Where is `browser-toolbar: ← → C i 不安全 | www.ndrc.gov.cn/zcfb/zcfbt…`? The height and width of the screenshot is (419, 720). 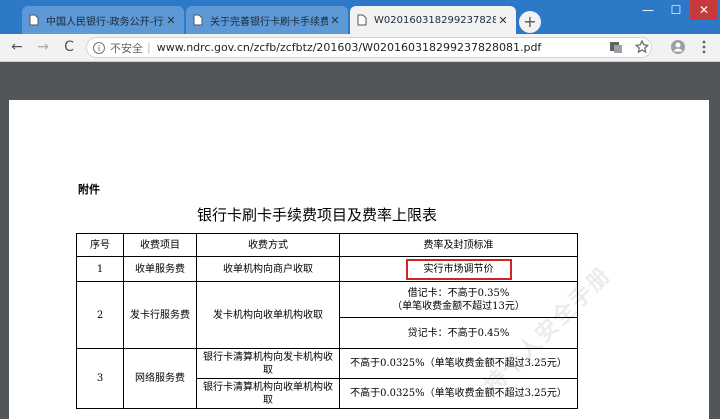
browser-toolbar: ← → C i 不安全 | www.ndrc.gov.cn/zcfb/zcfbt… is located at coordinates (360, 48).